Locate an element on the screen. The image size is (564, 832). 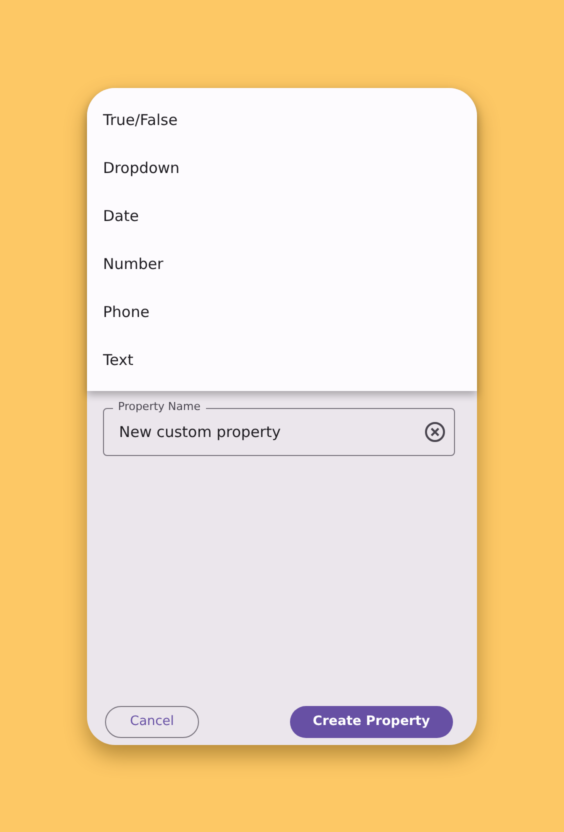
clear-icon is located at coordinates (435, 432).